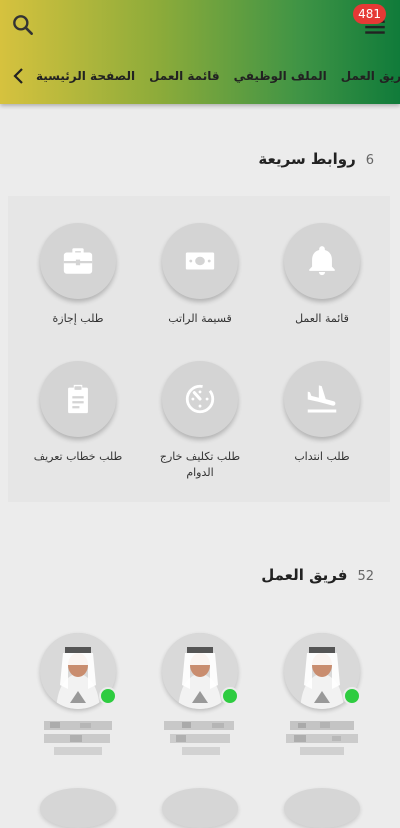 The width and height of the screenshot is (400, 828). Describe the element at coordinates (85, 76) in the screenshot. I see `tab-home: الصفحة الرئيسية` at that location.